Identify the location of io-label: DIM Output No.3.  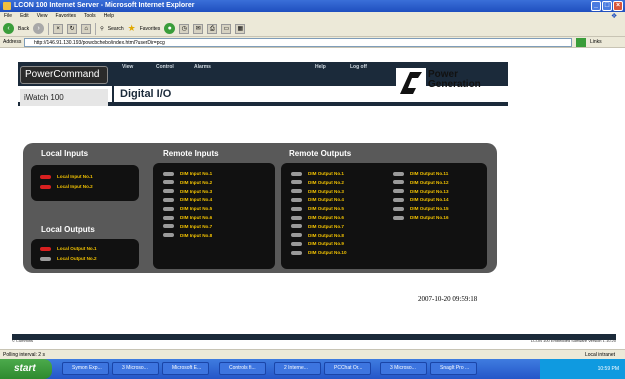
(326, 191).